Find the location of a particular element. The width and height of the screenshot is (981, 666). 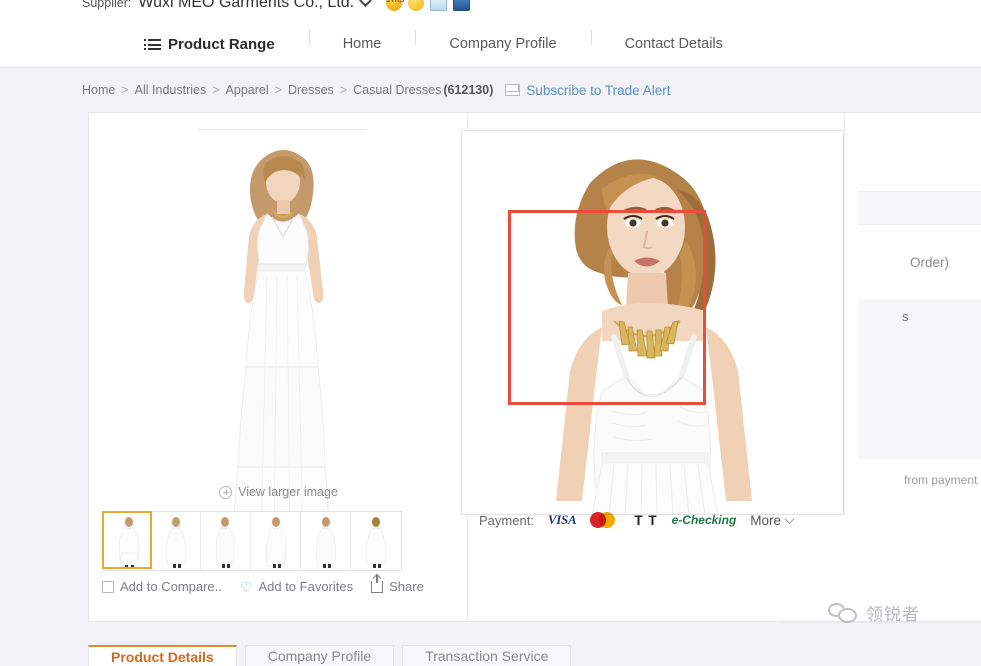

tab-product-details: Product Details is located at coordinates (162, 655).